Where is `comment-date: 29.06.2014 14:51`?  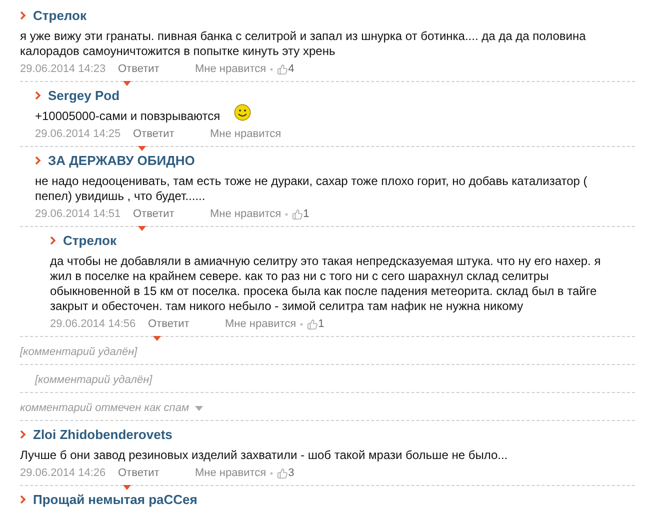 comment-date: 29.06.2014 14:51 is located at coordinates (78, 214).